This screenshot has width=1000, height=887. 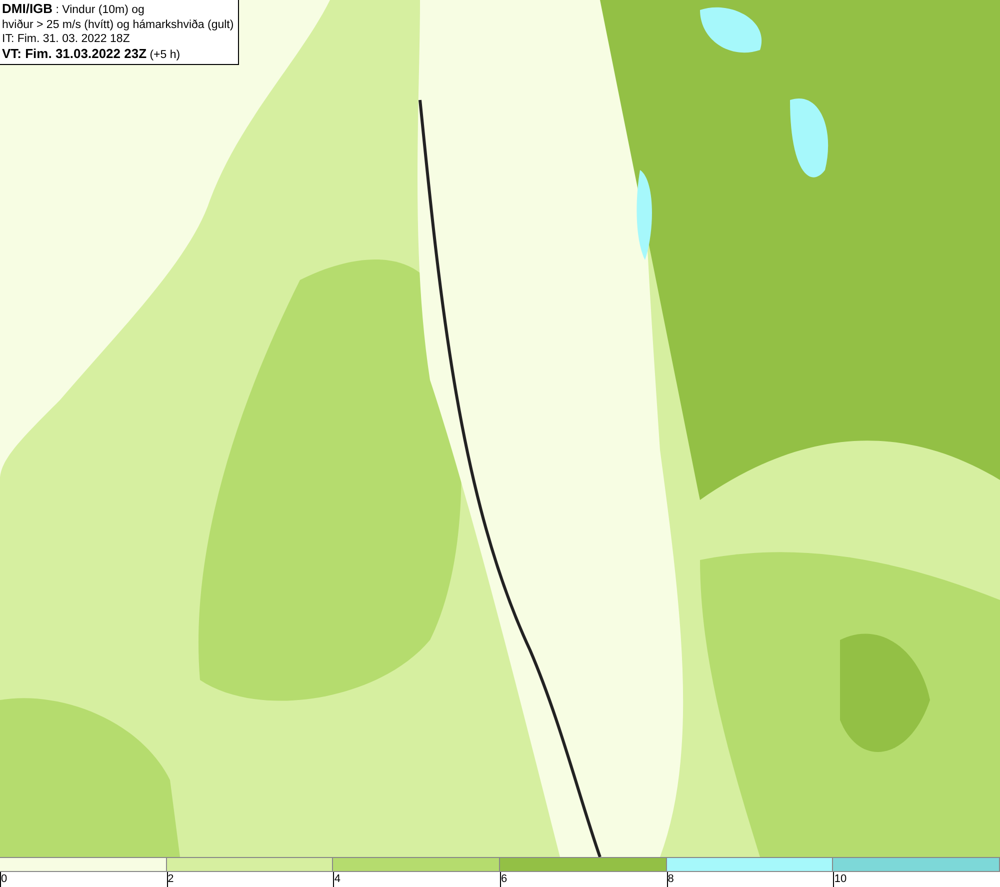 I want to click on legend-label: 6, so click(x=504, y=879).